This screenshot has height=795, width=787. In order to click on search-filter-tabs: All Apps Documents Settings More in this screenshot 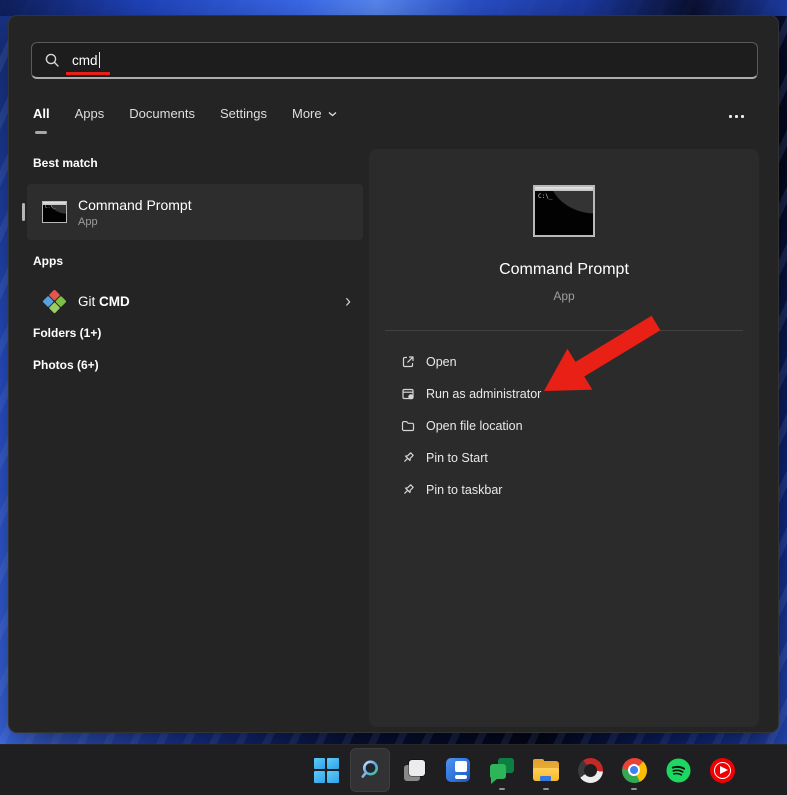, I will do `click(185, 113)`.